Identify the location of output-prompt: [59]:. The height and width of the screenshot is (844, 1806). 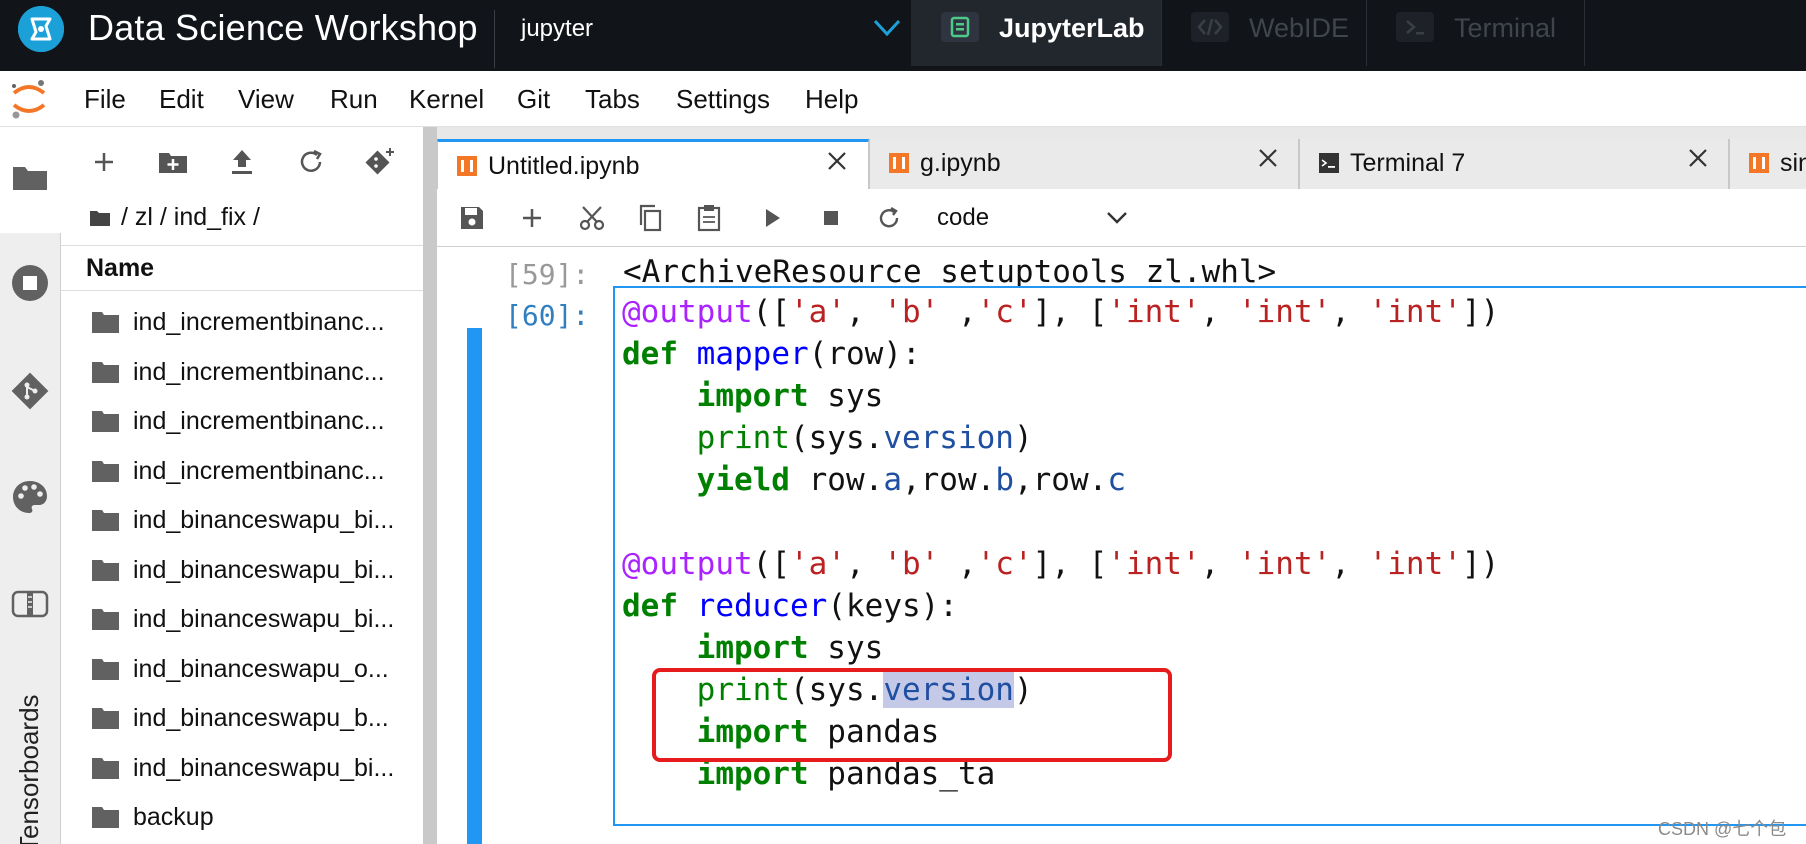
(547, 274).